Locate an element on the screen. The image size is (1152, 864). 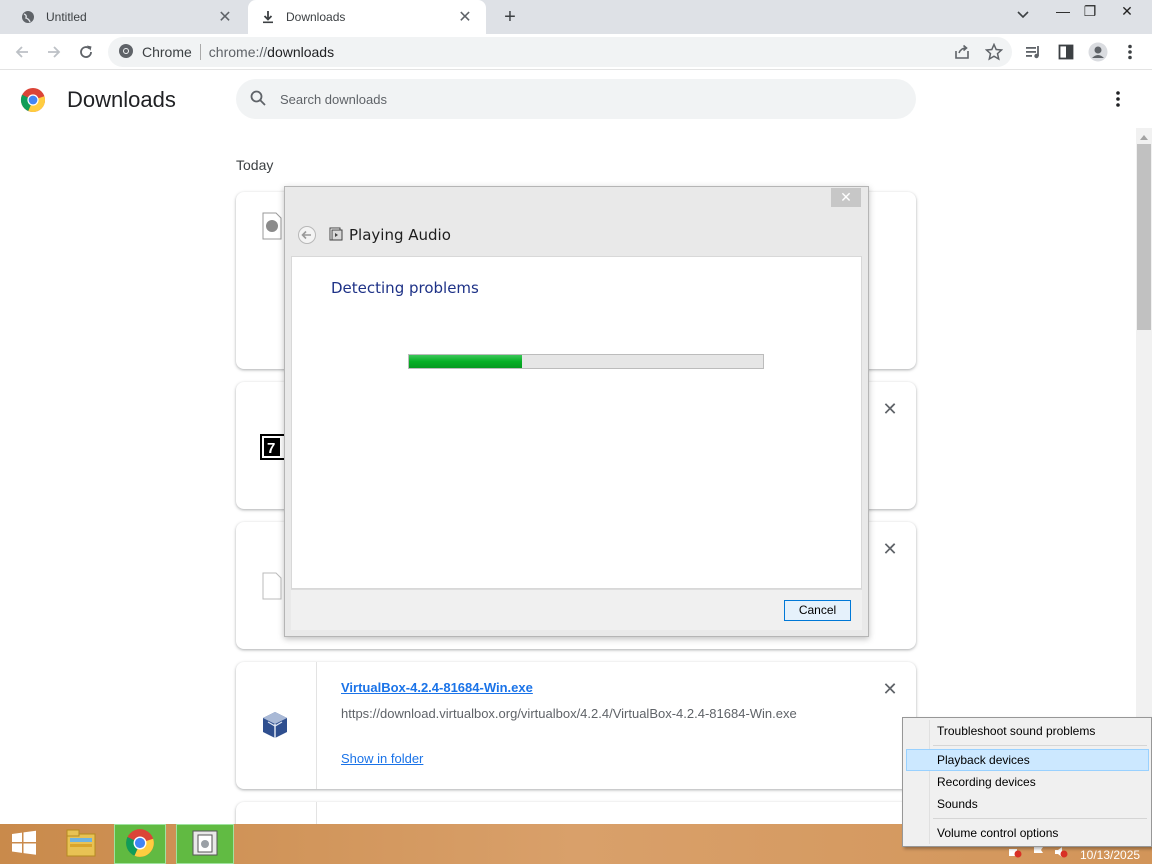
scroll-up-arrow-icon is located at coordinates (1144, 135).